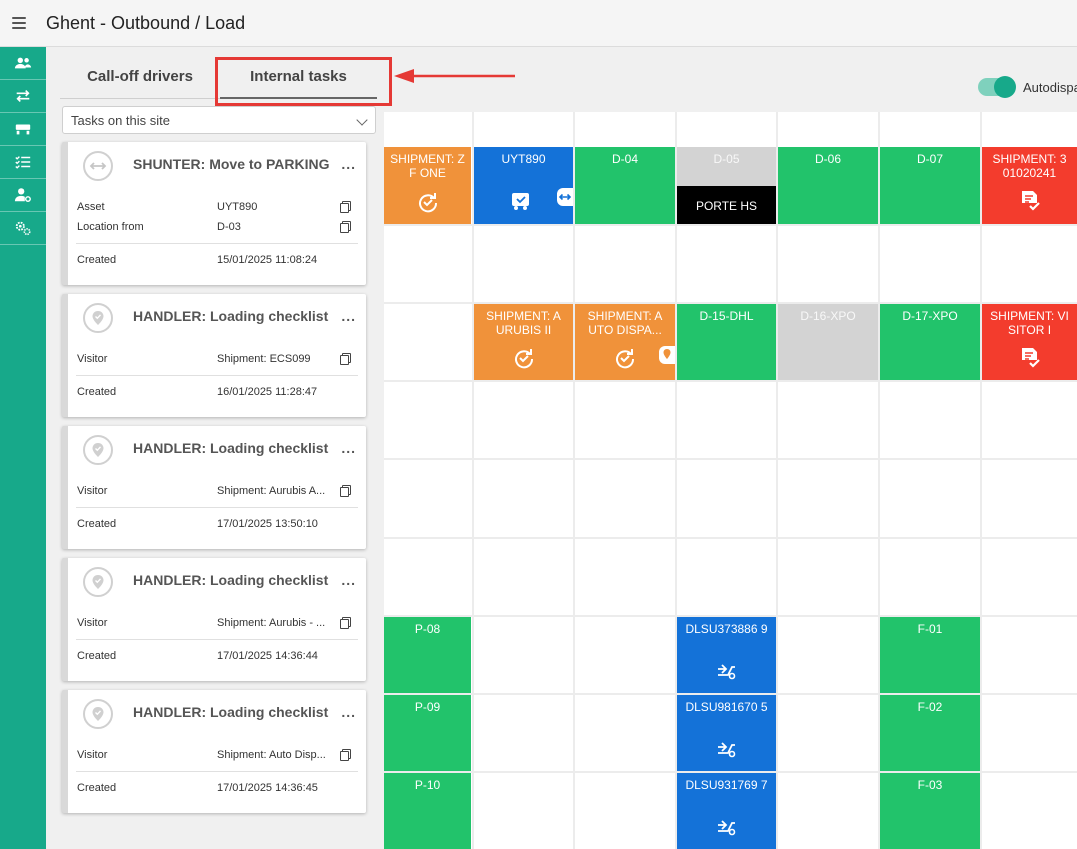  Describe the element at coordinates (624, 159) in the screenshot. I see `dock-label: D-04` at that location.